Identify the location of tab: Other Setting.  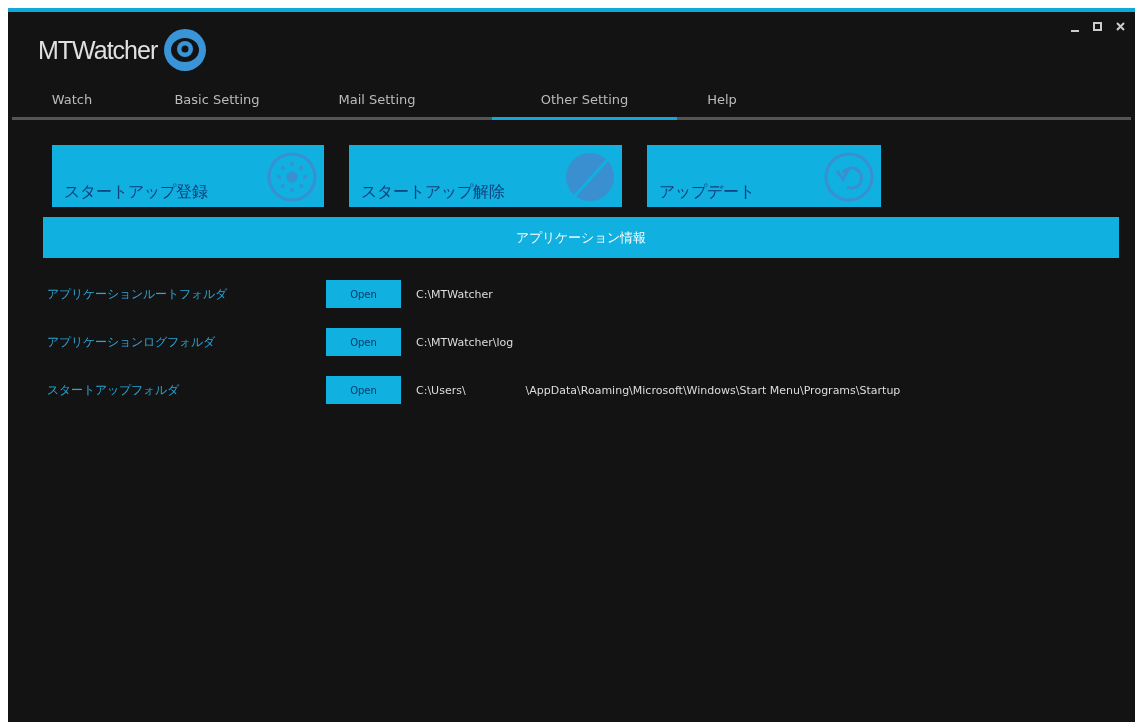
(584, 106).